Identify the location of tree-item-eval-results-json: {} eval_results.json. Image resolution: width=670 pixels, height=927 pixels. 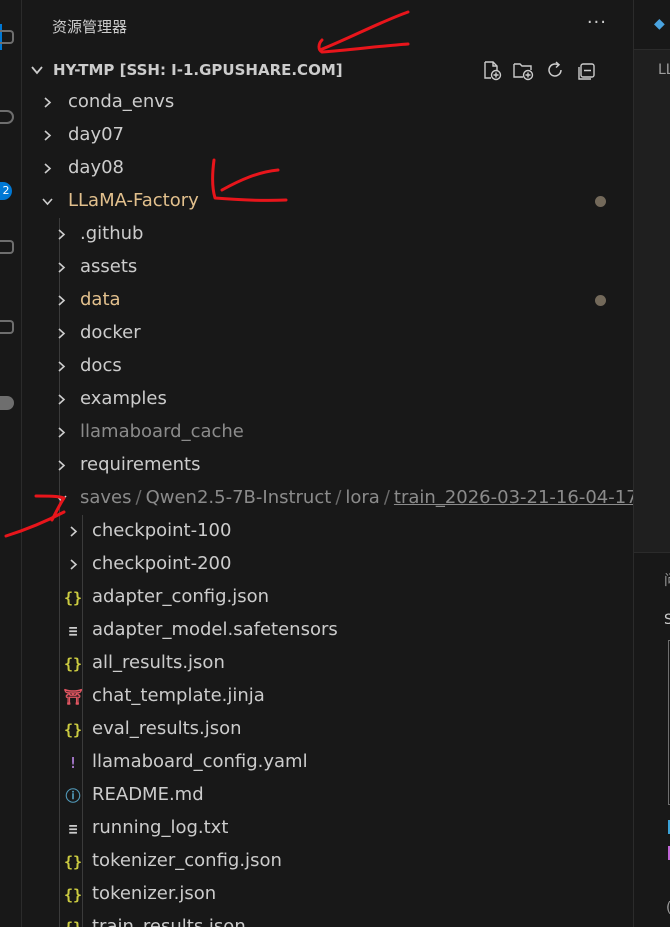
(322, 729).